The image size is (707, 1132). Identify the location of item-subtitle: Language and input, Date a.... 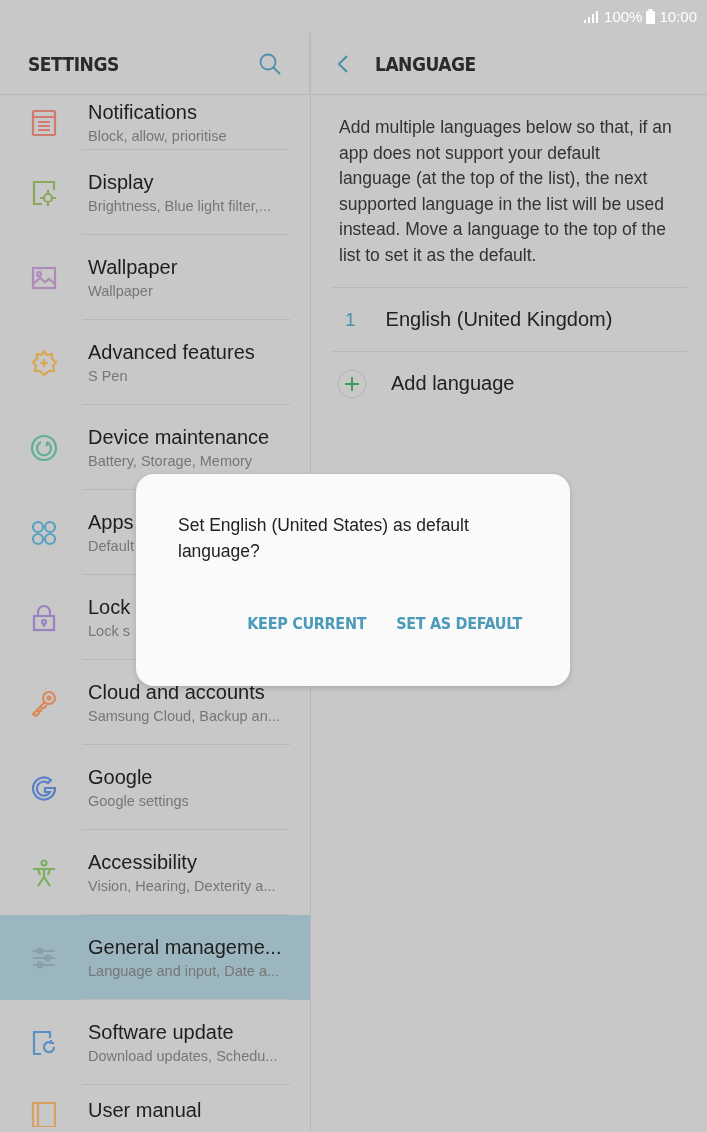
(184, 971).